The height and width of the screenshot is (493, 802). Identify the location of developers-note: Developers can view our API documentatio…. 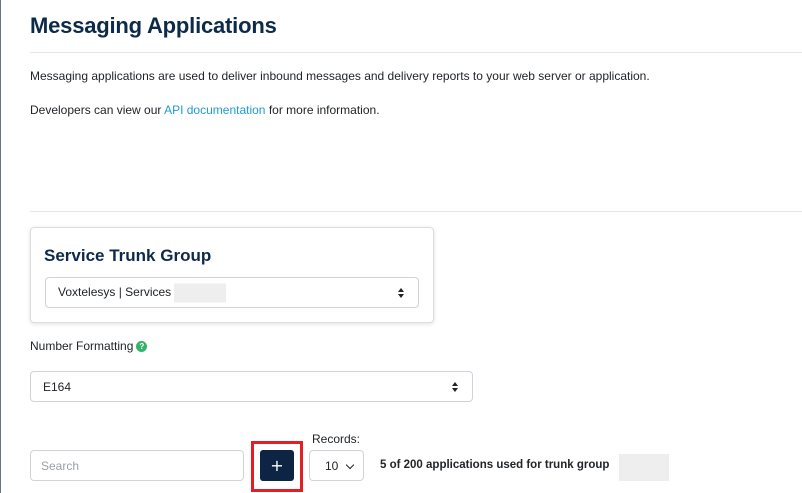
(205, 110).